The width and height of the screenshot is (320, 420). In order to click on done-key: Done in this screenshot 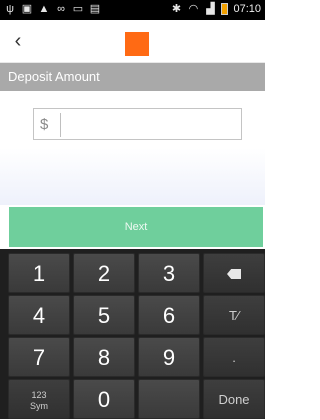, I will do `click(234, 399)`.